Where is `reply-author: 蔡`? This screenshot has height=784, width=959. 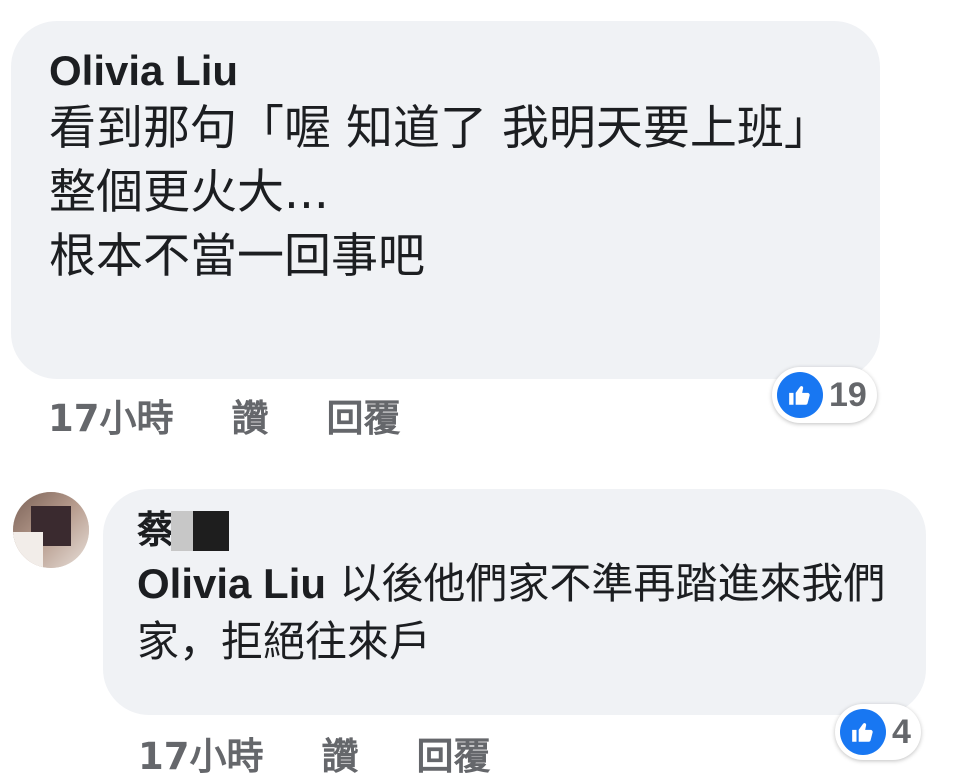 reply-author: 蔡 is located at coordinates (206, 531).